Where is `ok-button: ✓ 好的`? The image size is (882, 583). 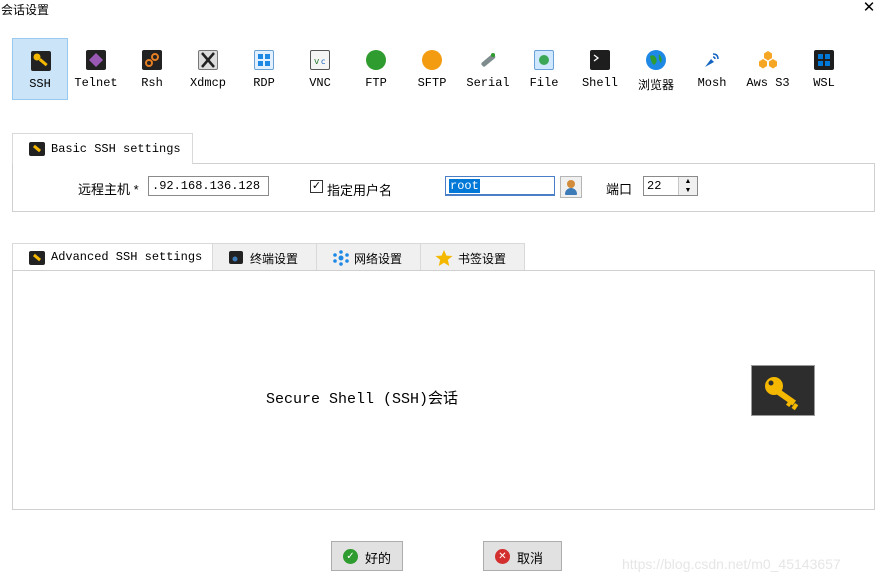
ok-button: ✓ 好的 is located at coordinates (367, 556).